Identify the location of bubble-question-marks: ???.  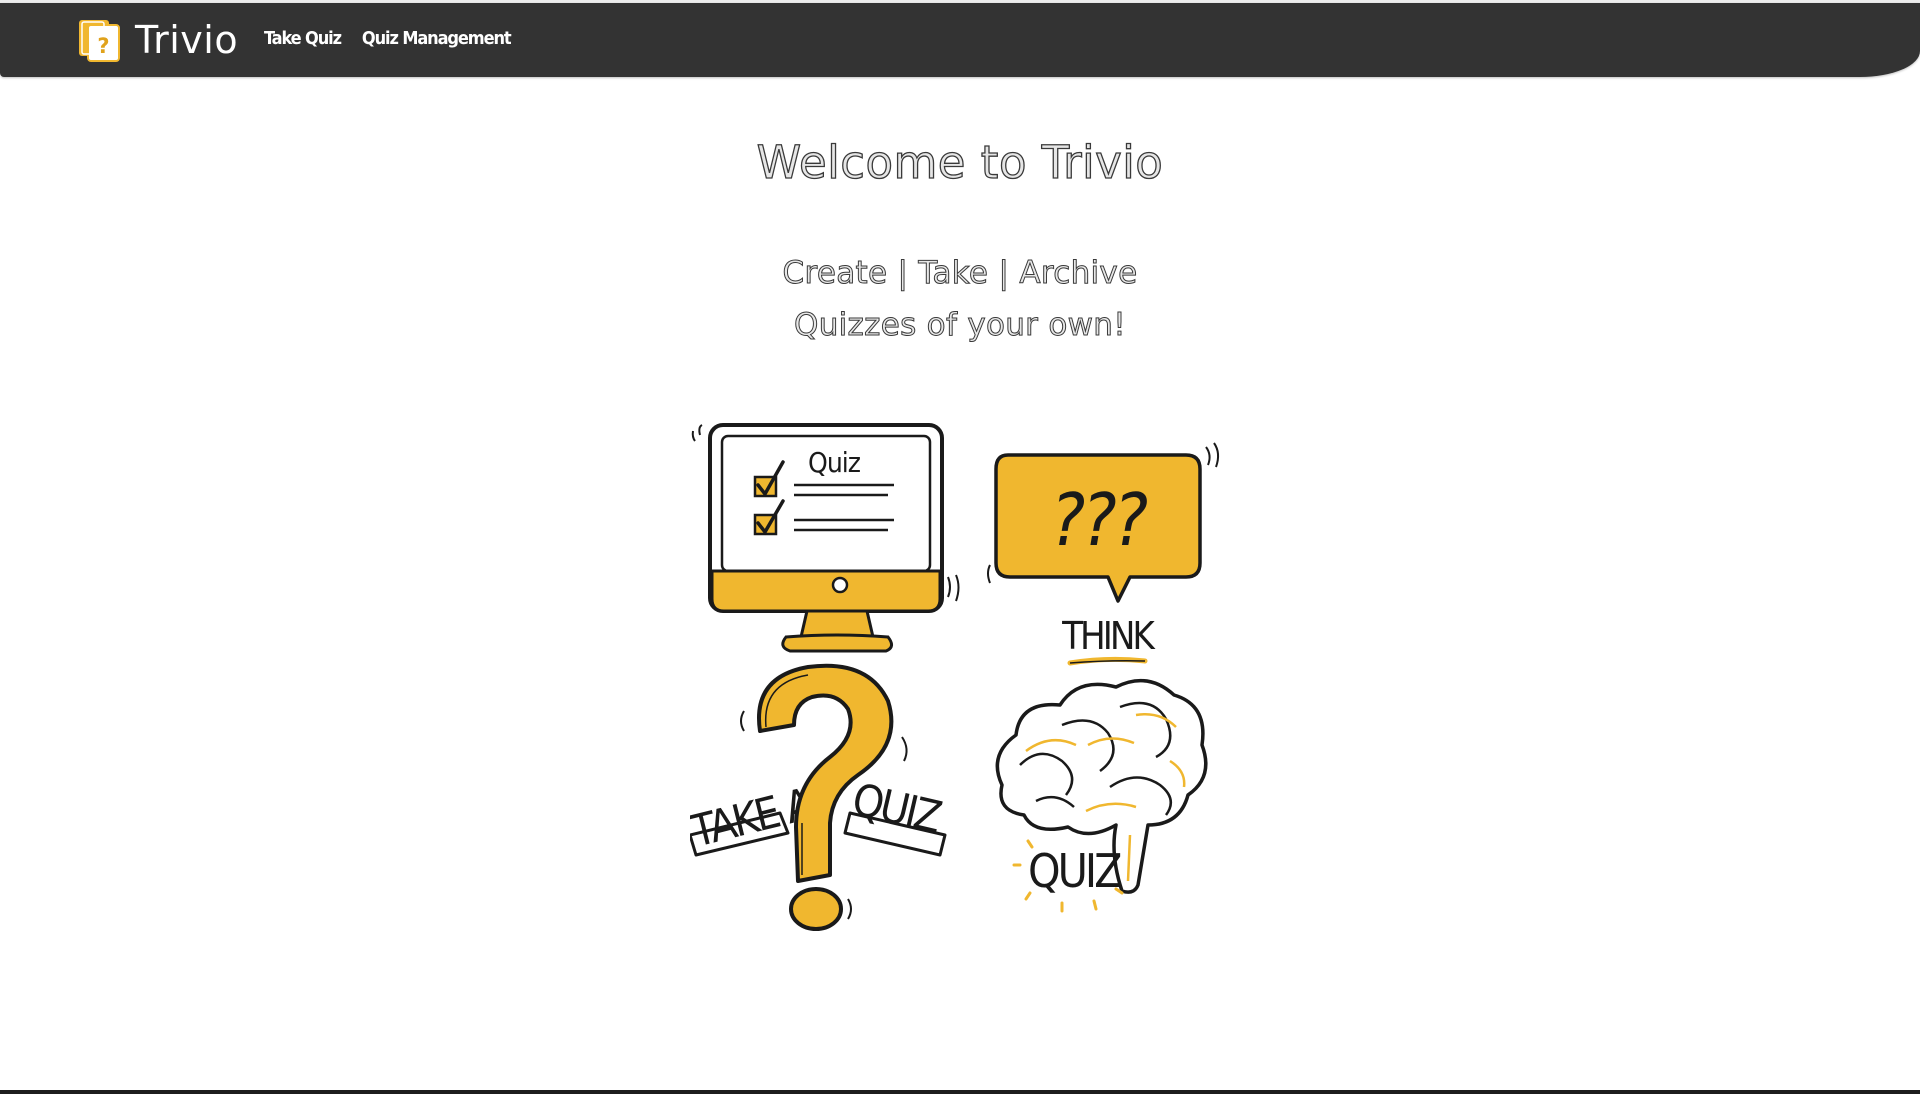
(1099, 520).